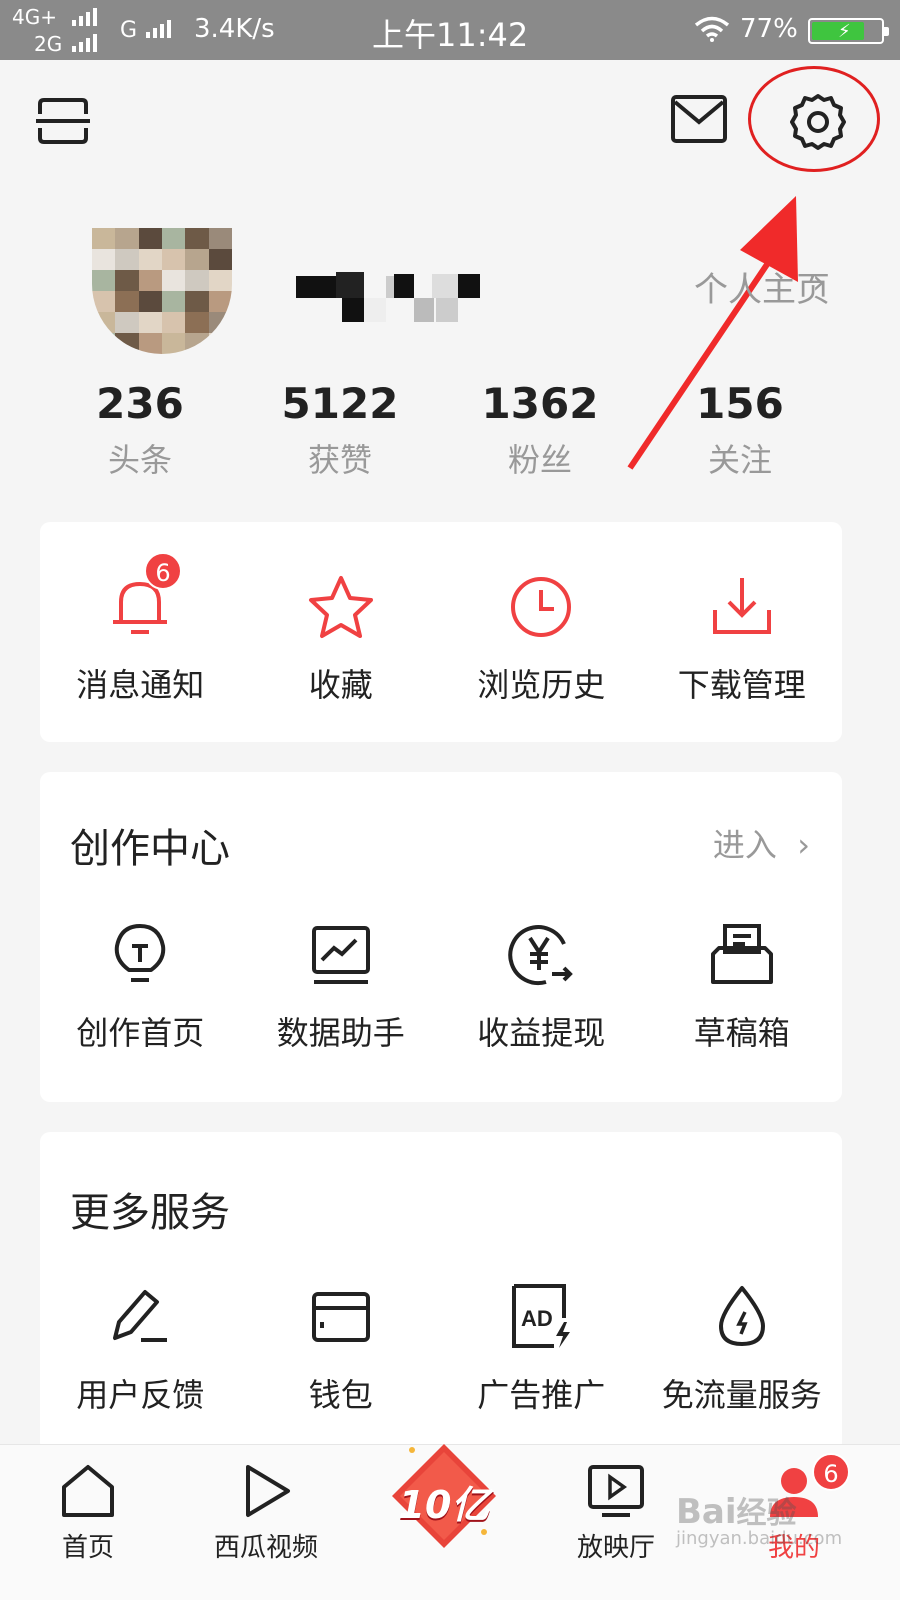 The width and height of the screenshot is (900, 1600). I want to click on stat-value: 236, so click(140, 403).